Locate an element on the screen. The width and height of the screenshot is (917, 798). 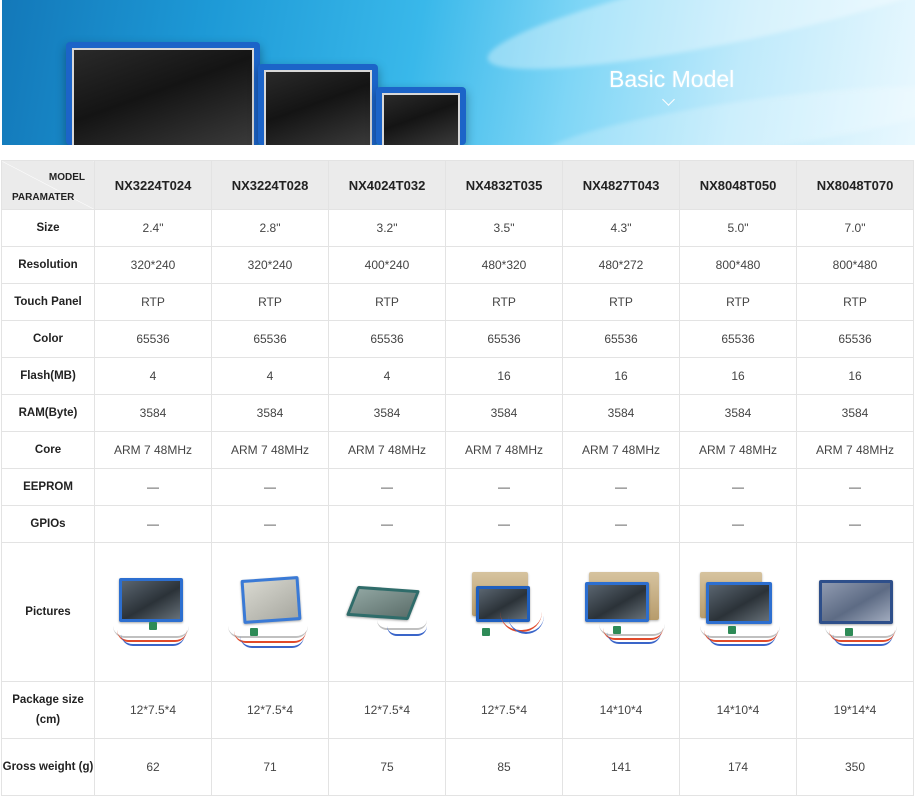
table-row: EEPROM — — — — — — — is located at coordinates (457, 487).